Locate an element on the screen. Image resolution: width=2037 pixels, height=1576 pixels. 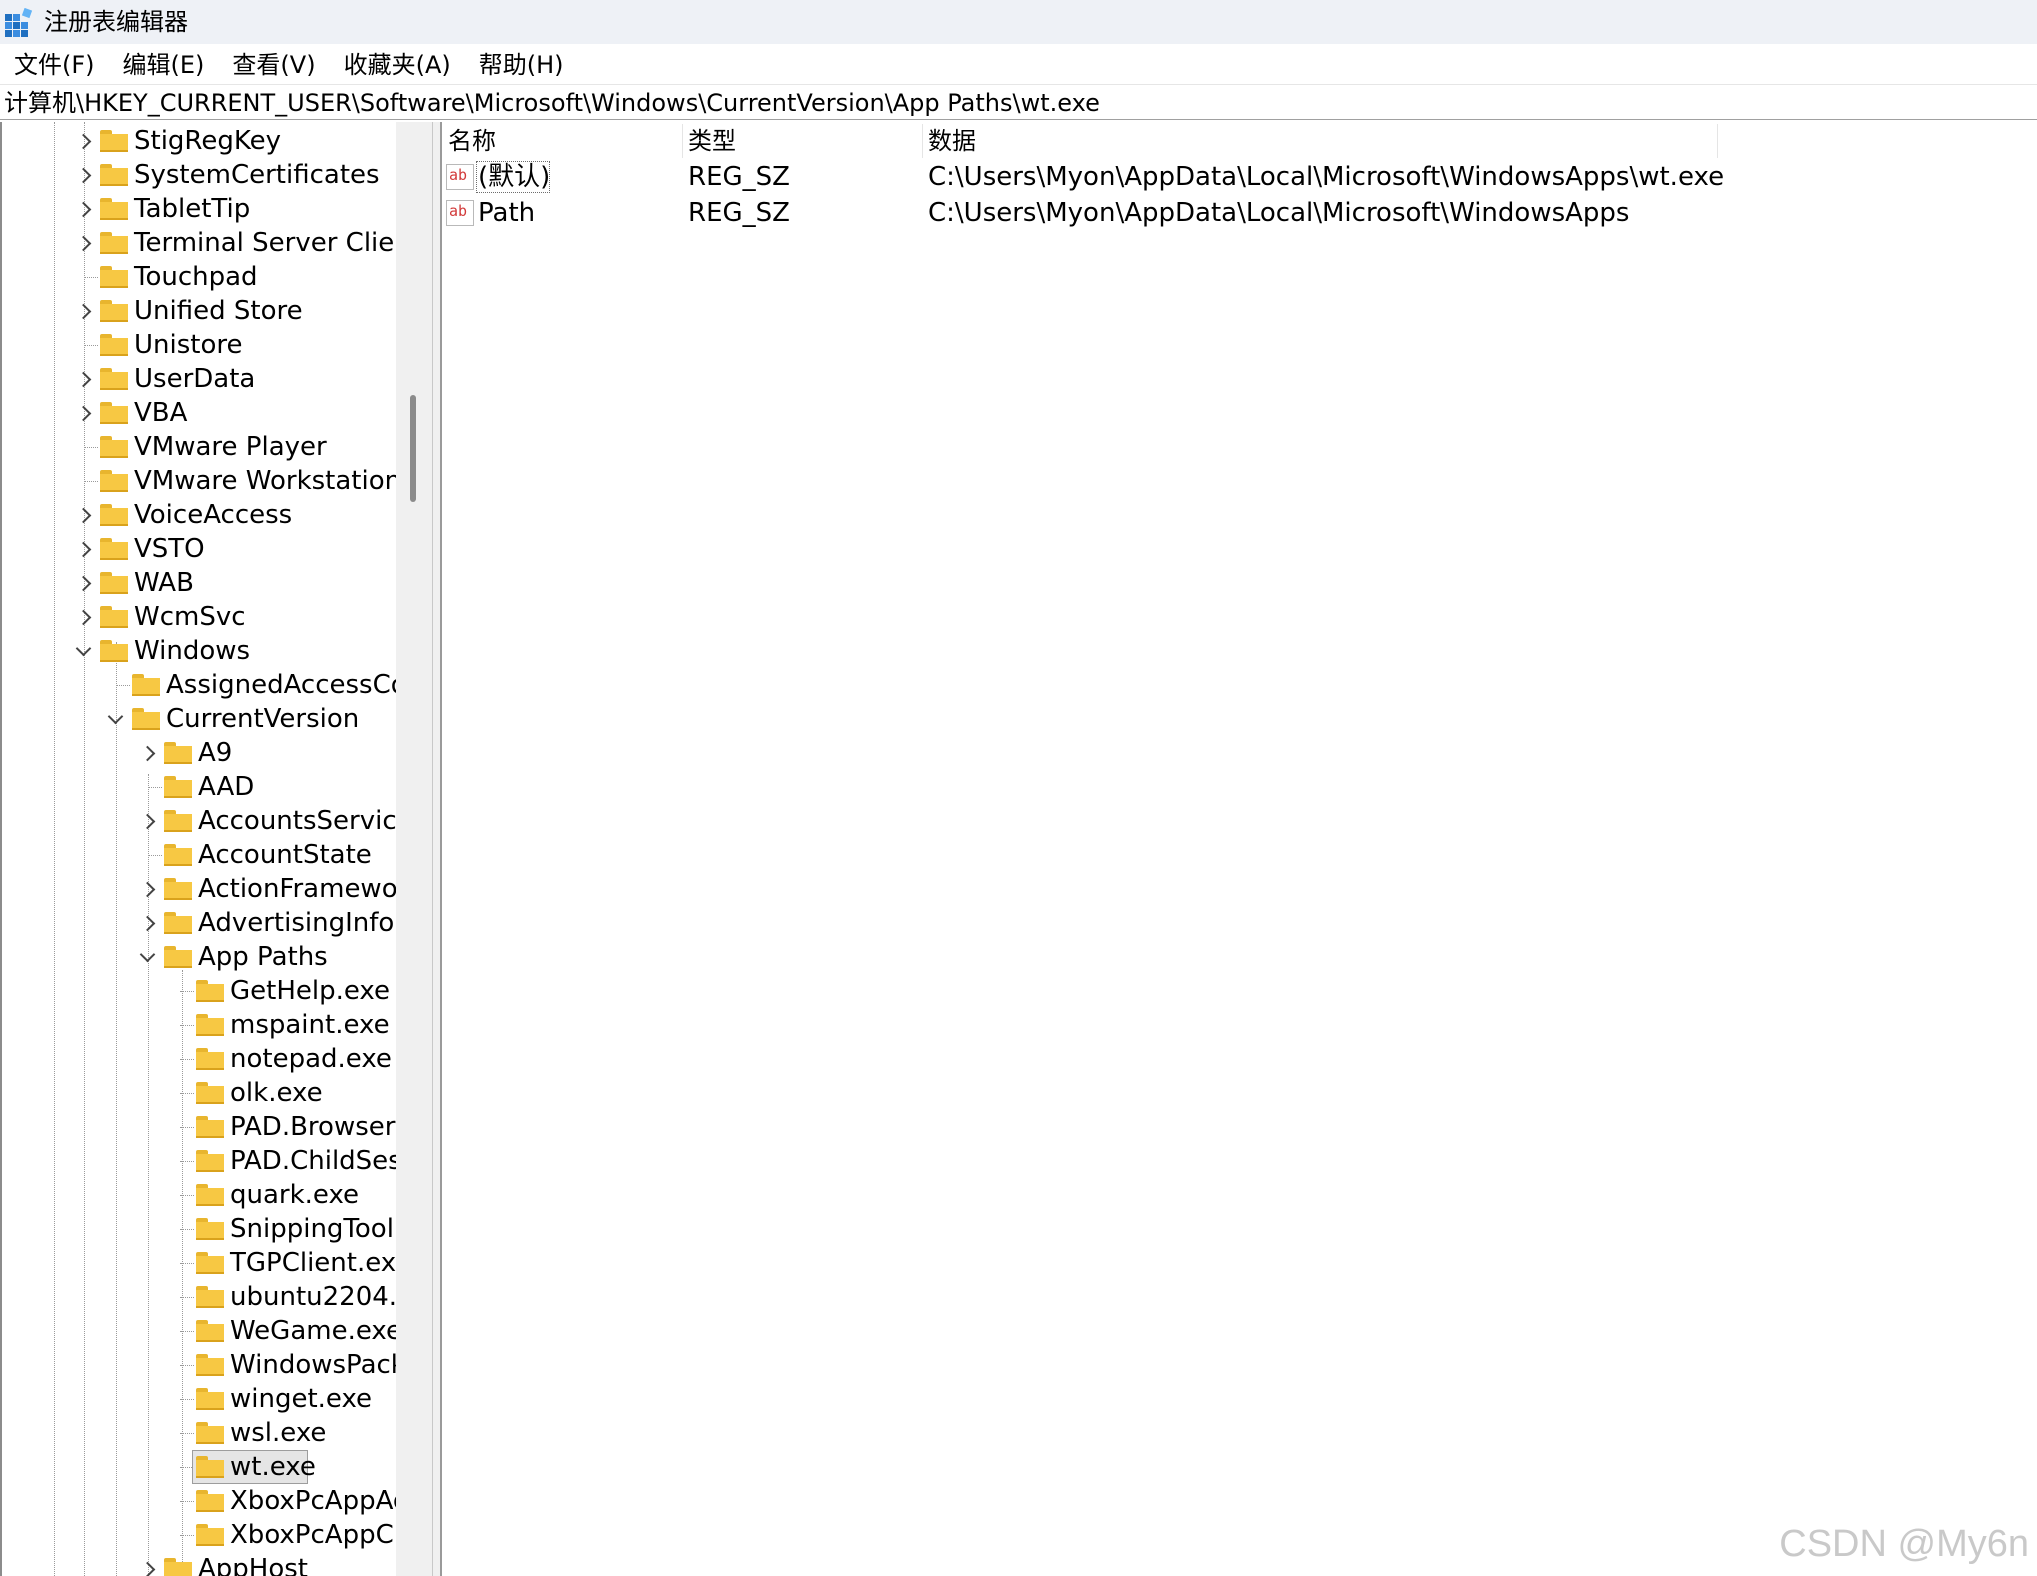
tree-item: olk.exe is located at coordinates (199, 1093).